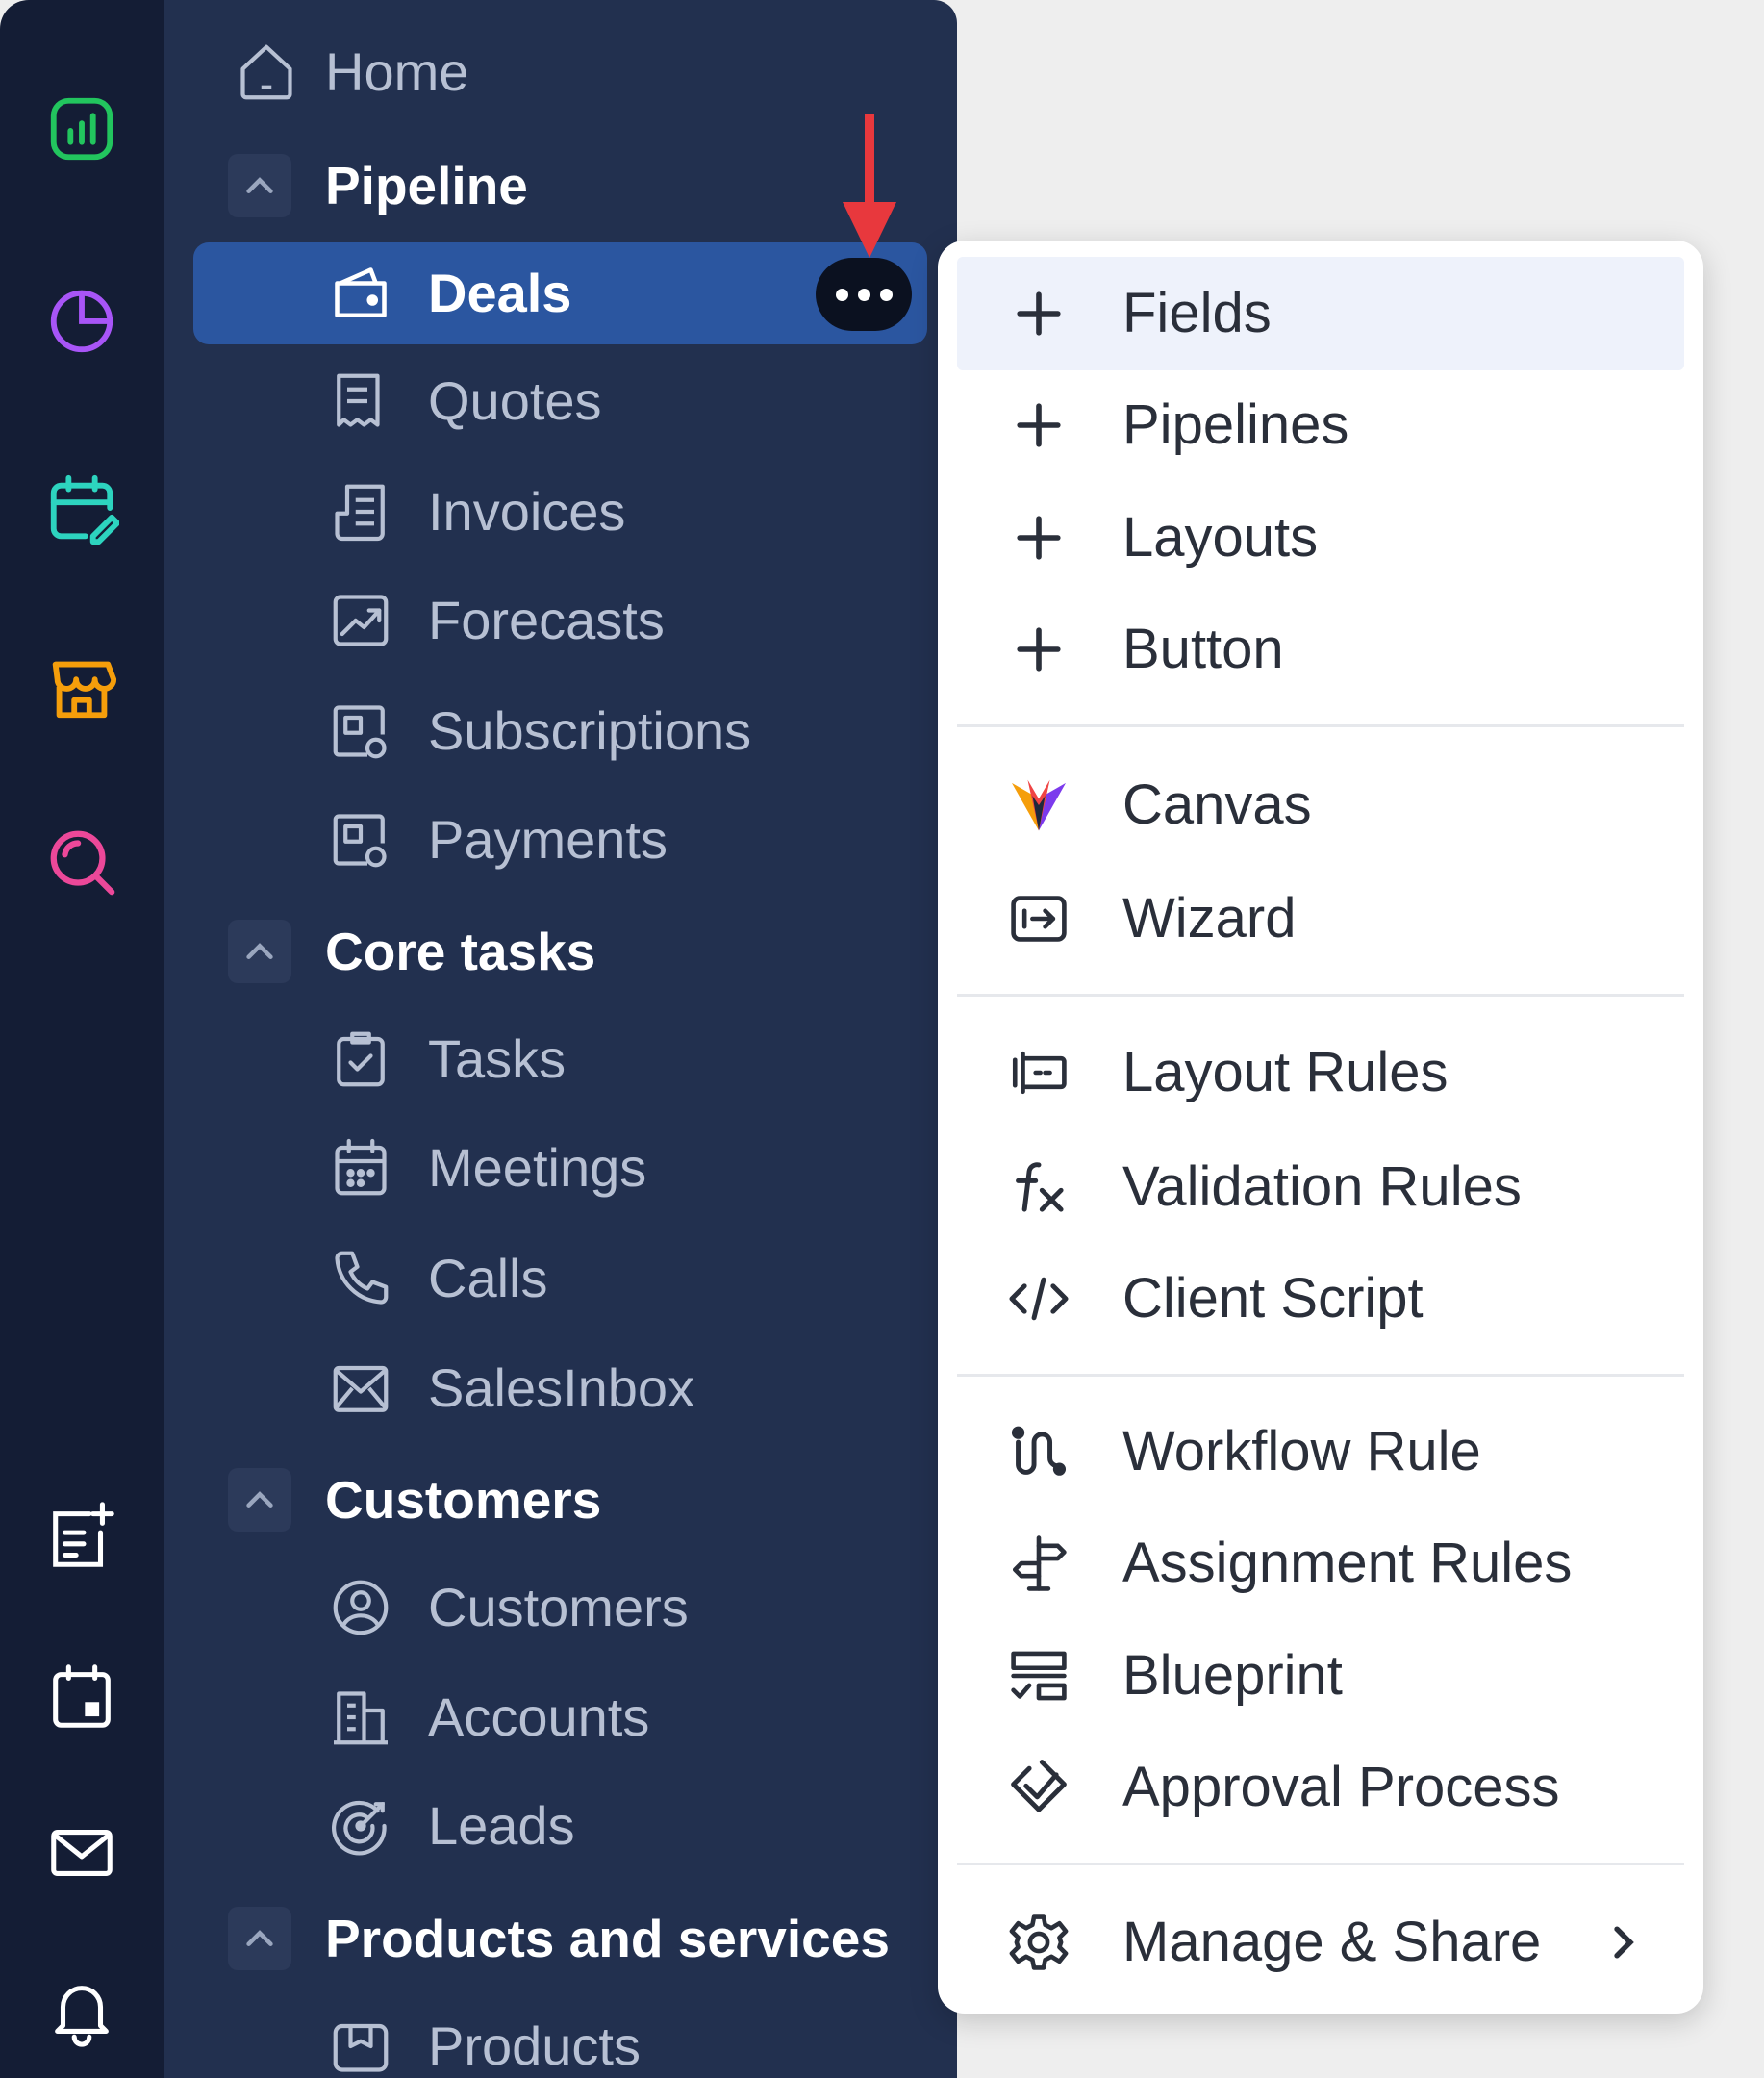 This screenshot has height=2078, width=1764. I want to click on bell-icon, so click(82, 2010).